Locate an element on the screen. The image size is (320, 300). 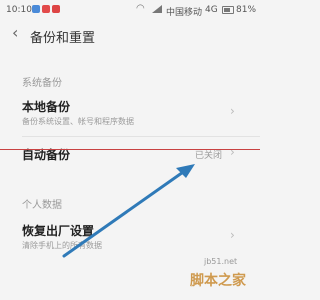
status-time: 10:10 is located at coordinates (19, 10).